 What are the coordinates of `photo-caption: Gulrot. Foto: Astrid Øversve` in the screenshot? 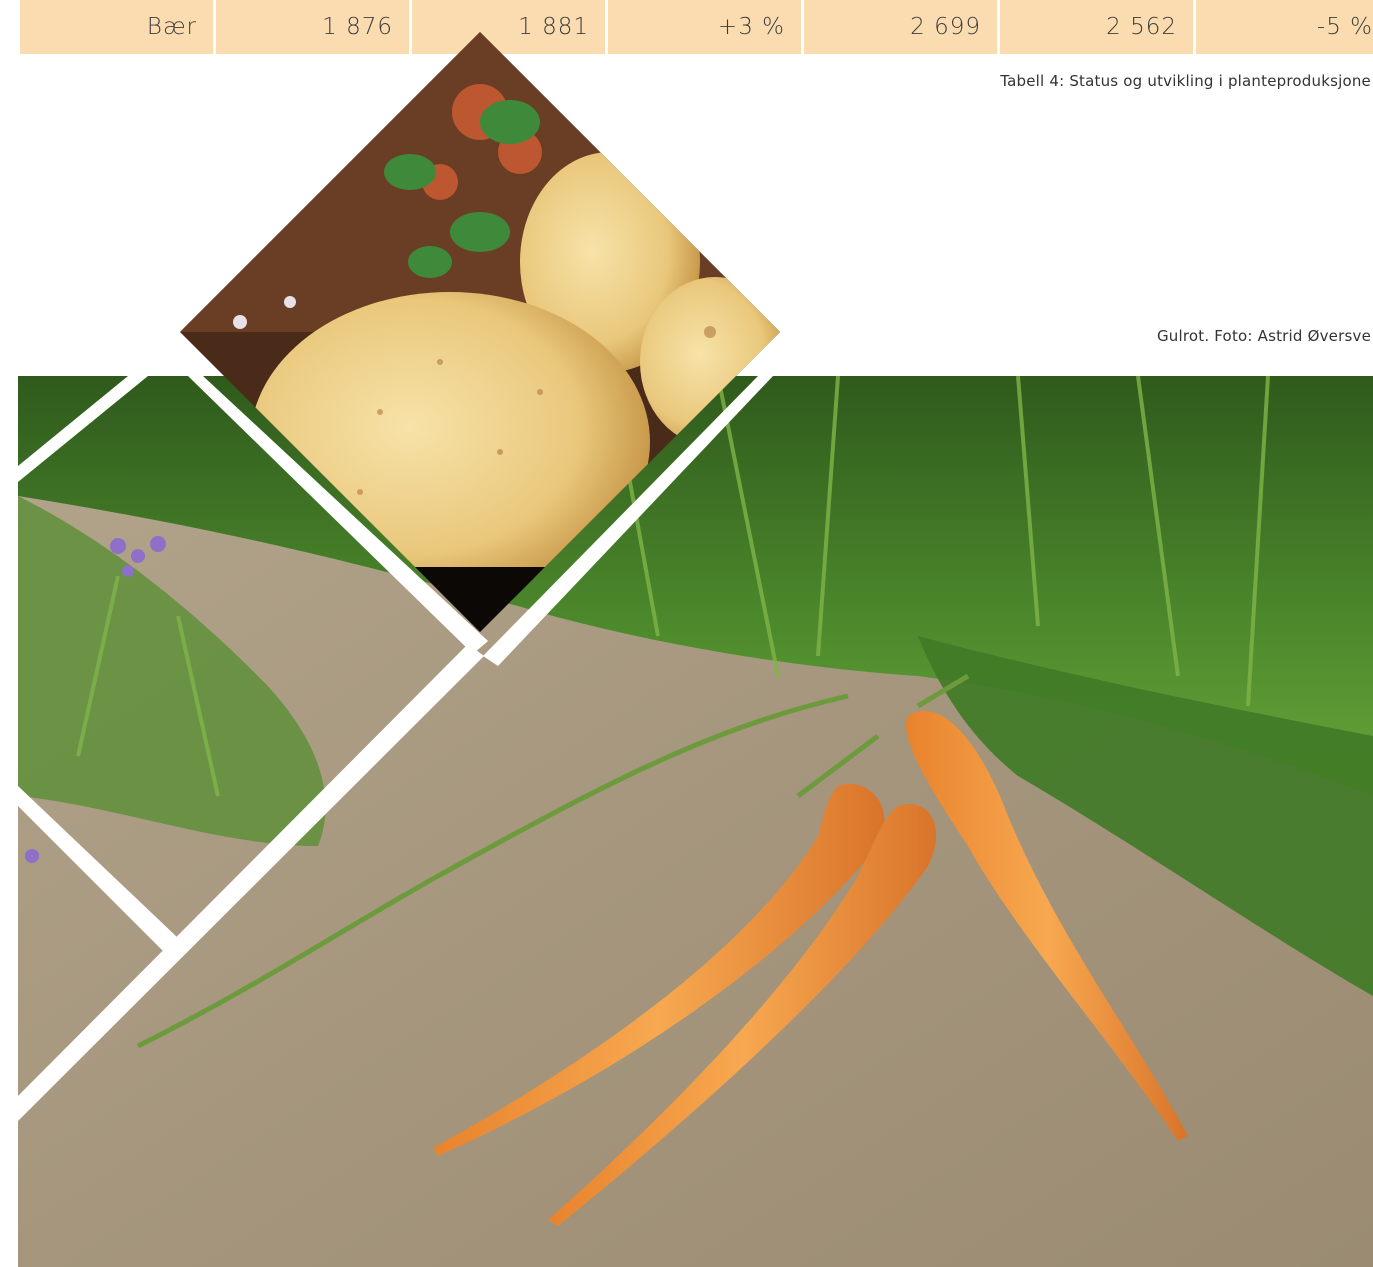 It's located at (1263, 336).